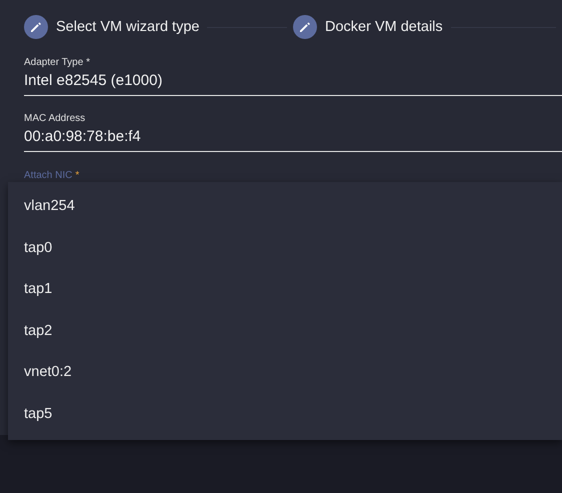 The image size is (562, 493). Describe the element at coordinates (285, 290) in the screenshot. I see `menu-option: tap1` at that location.